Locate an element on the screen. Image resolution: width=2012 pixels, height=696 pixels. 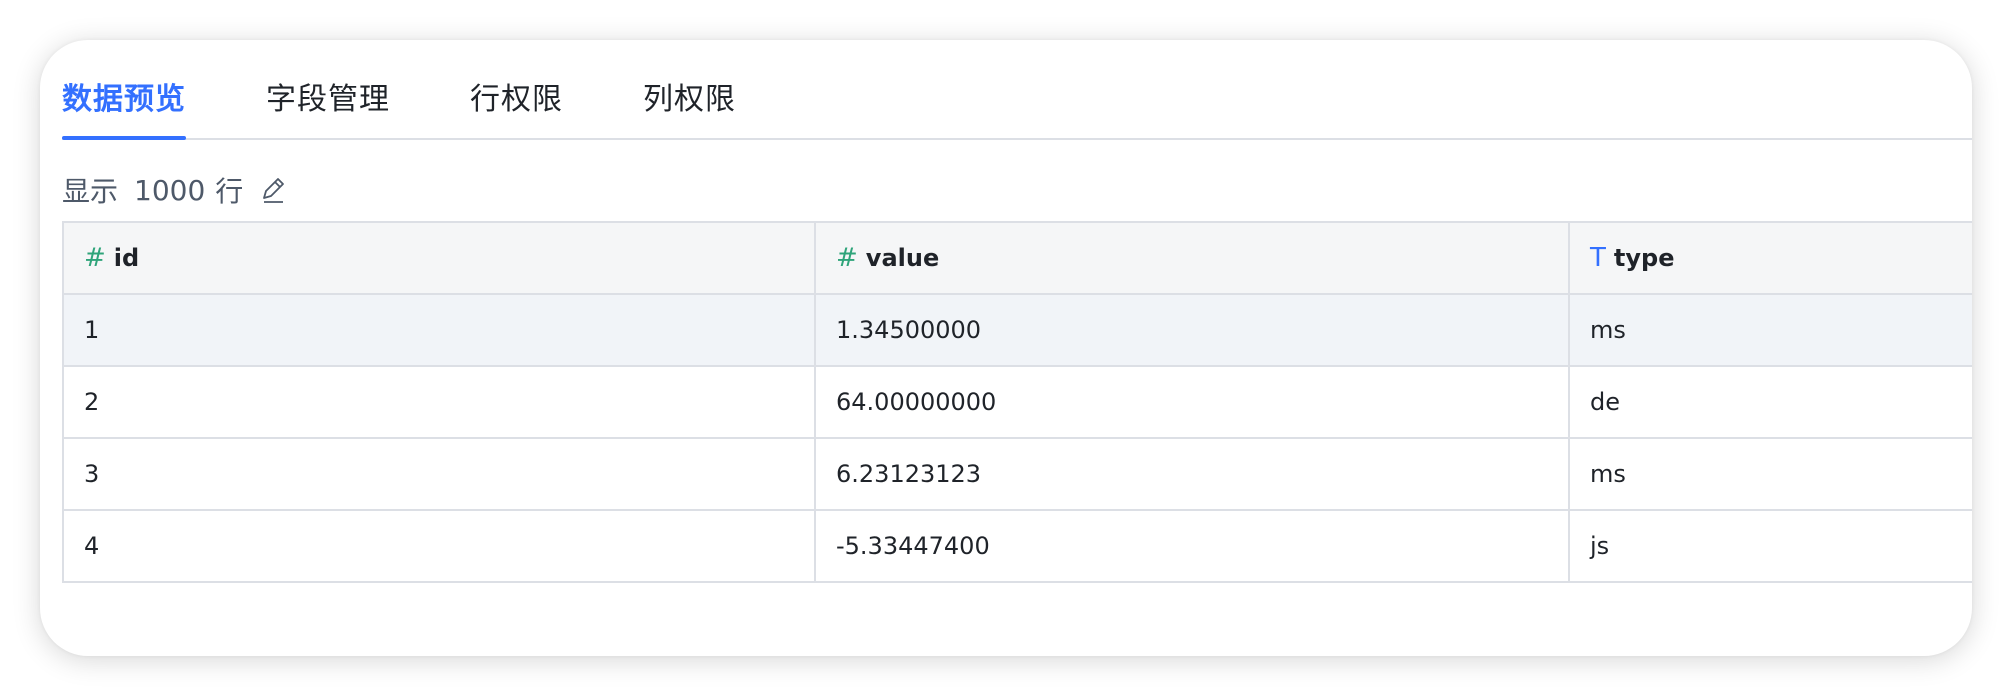
row-count-prefix: 显示 is located at coordinates (90, 191).